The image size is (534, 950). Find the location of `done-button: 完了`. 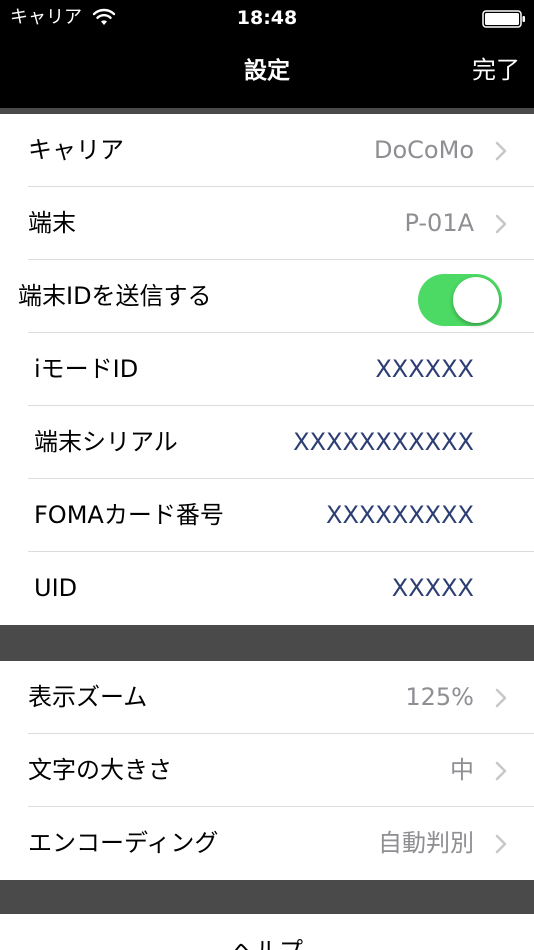

done-button: 完了 is located at coordinates (496, 70).